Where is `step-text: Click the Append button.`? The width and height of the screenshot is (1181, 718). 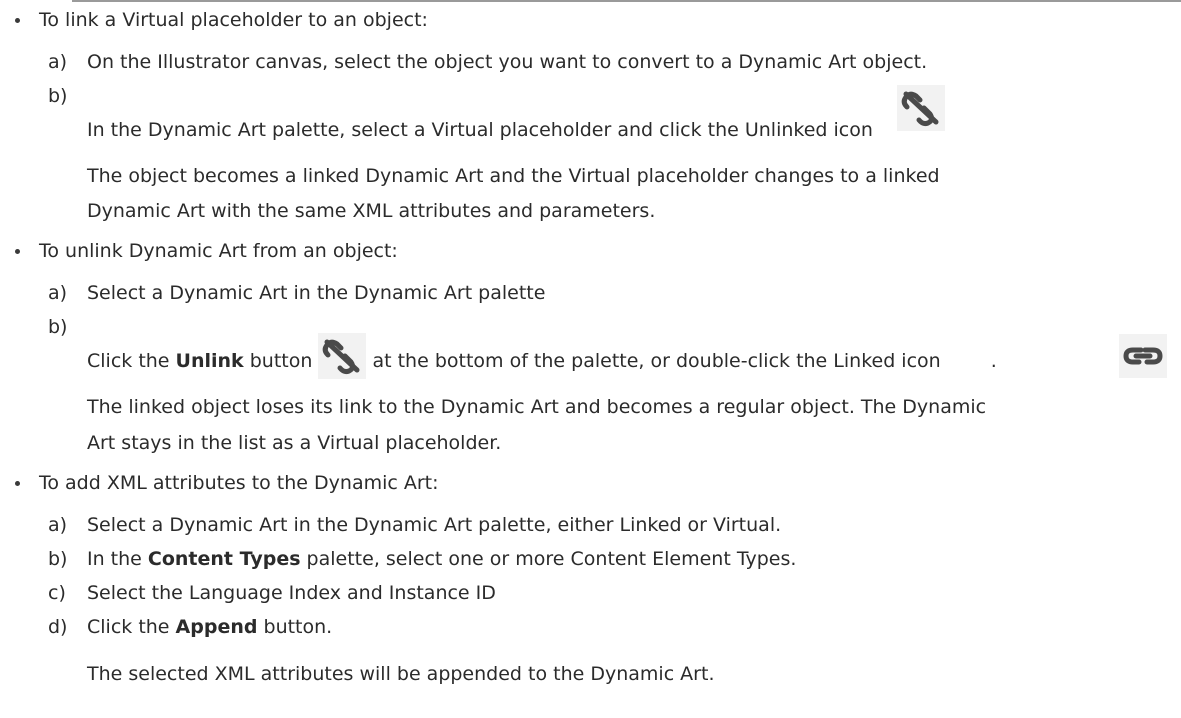
step-text: Click the Append button. is located at coordinates (209, 627).